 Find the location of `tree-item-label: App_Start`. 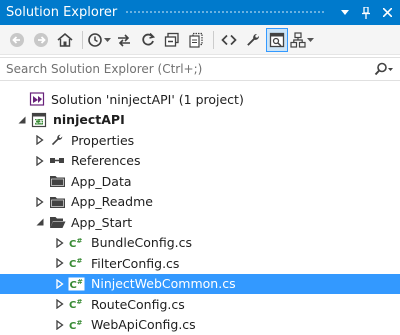

tree-item-label: App_Start is located at coordinates (102, 222).